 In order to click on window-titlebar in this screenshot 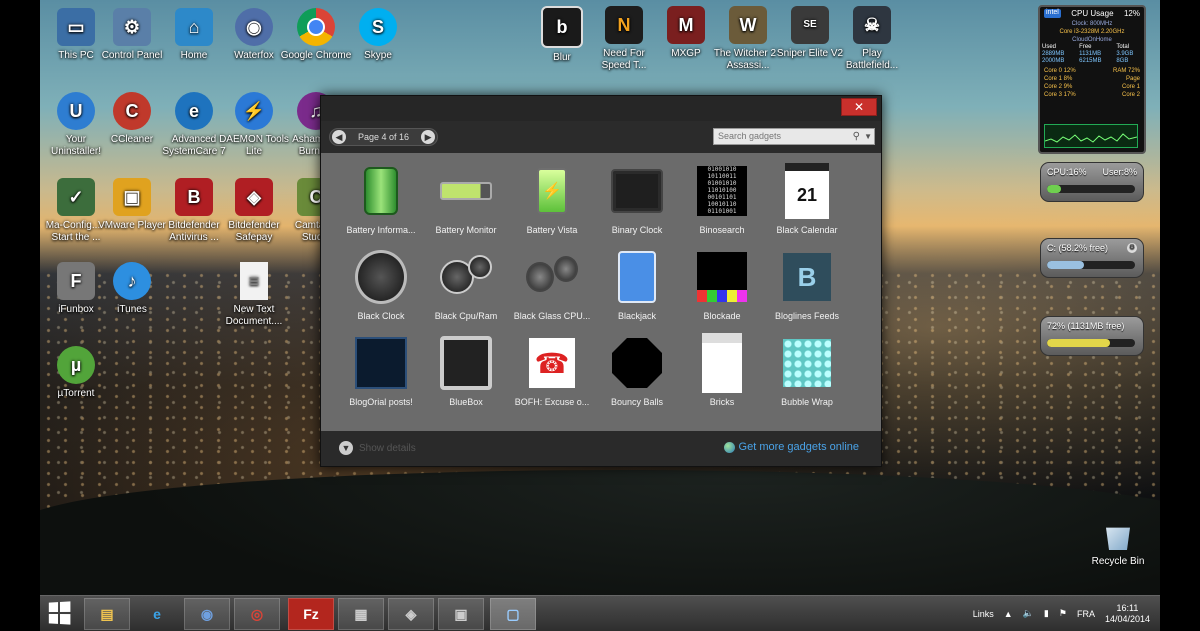, I will do `click(601, 108)`.